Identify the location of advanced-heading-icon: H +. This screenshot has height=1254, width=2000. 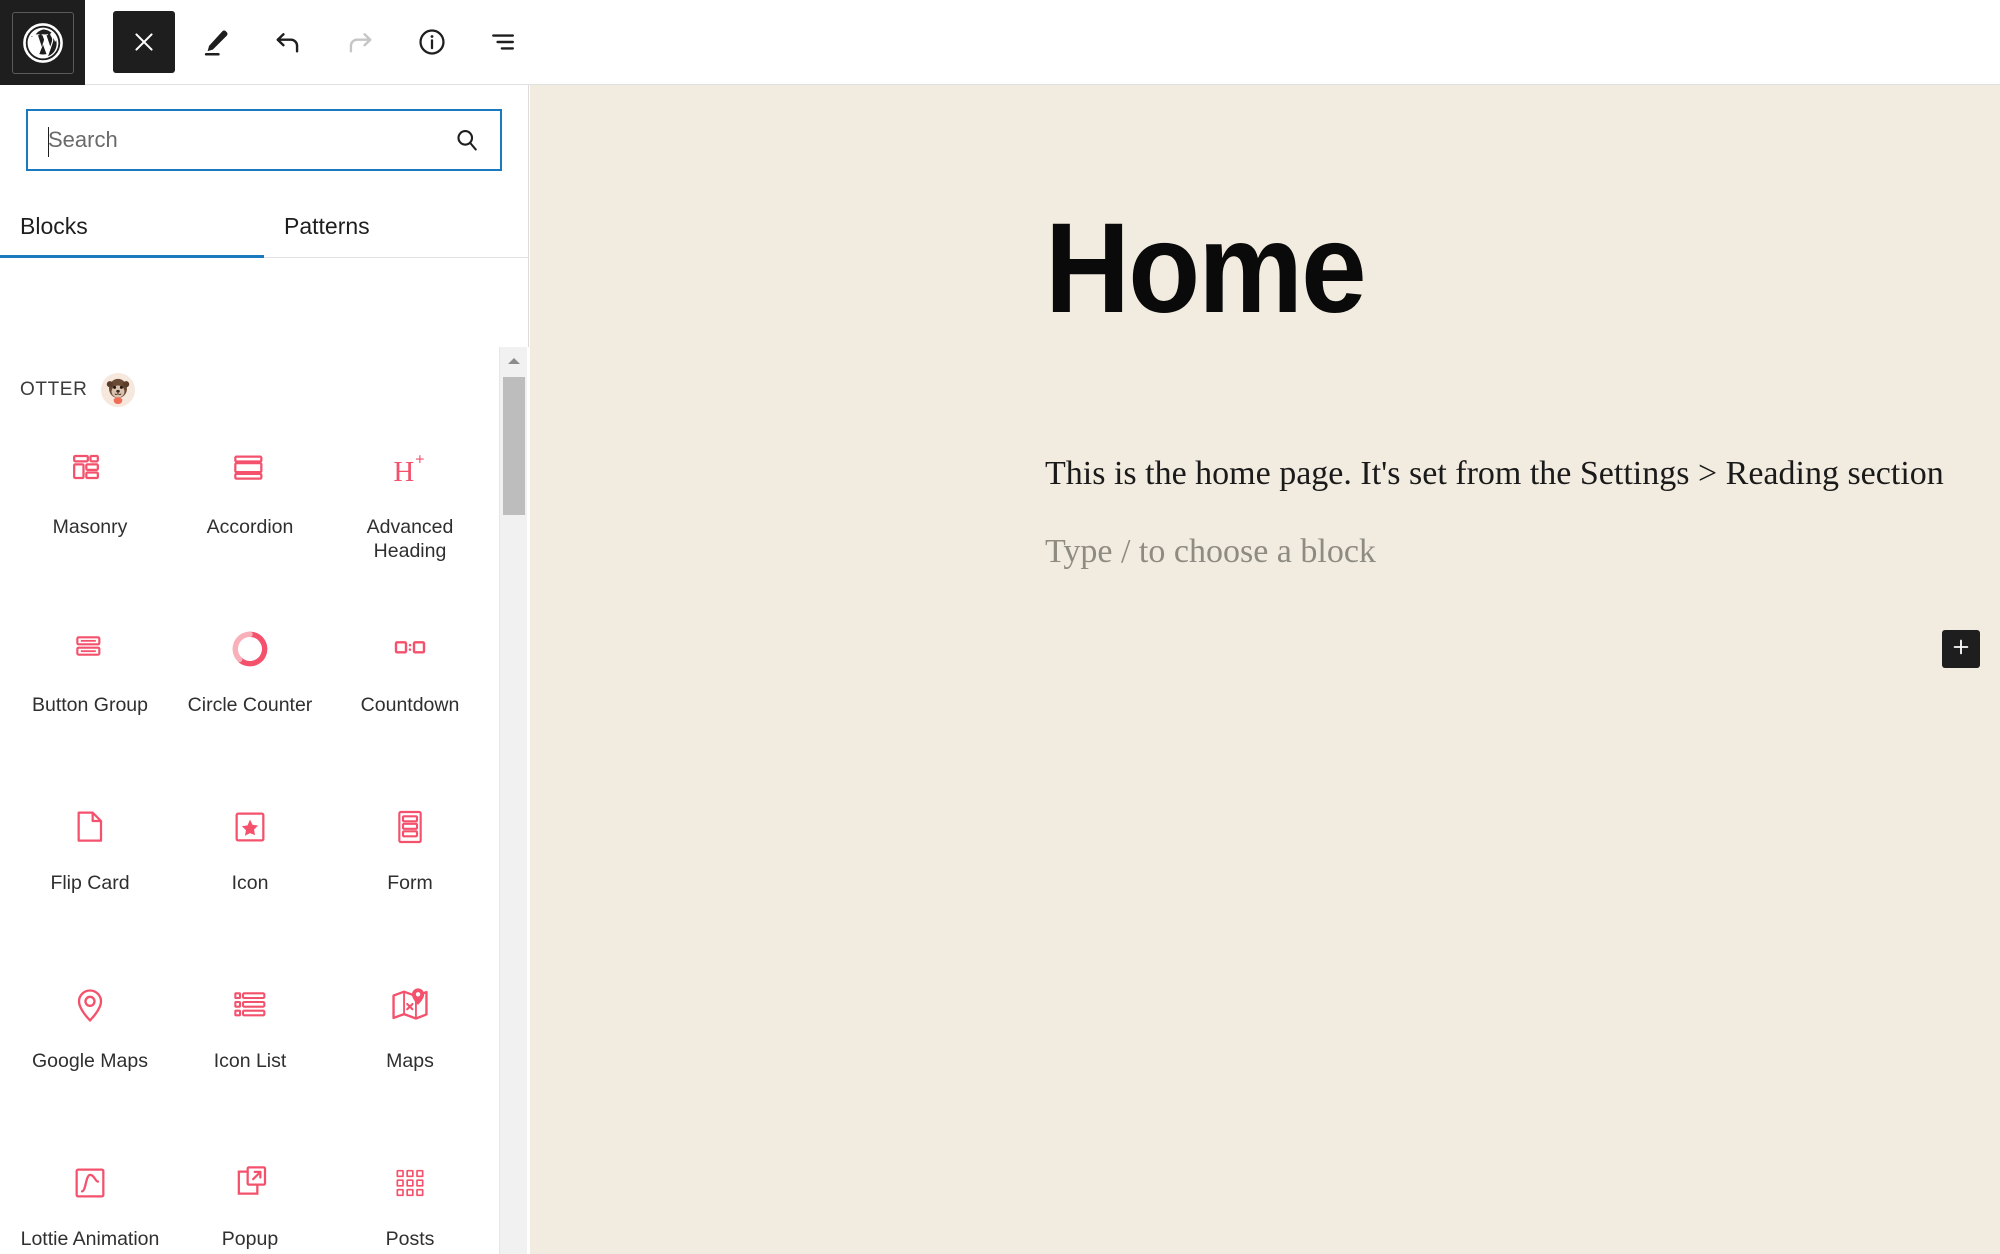
(410, 471).